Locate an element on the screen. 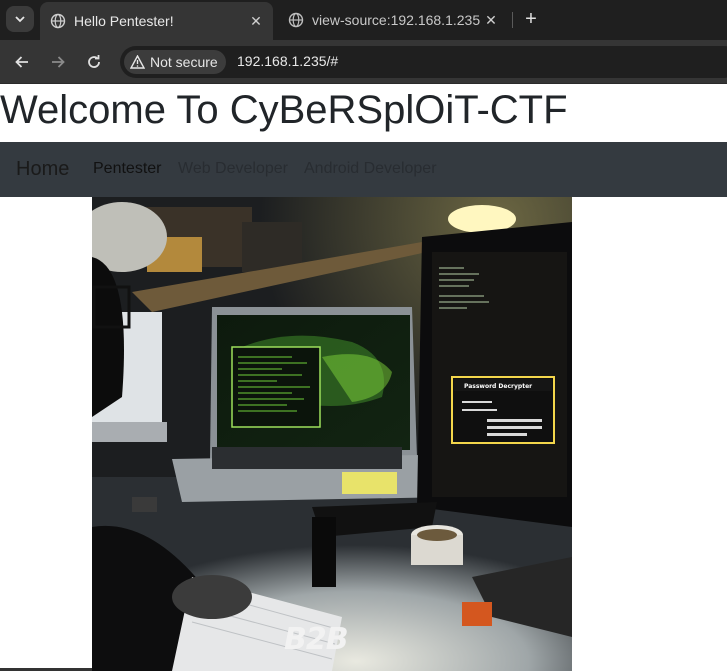 The height and width of the screenshot is (671, 727). nav-link-pentester: Pentester is located at coordinates (127, 169).